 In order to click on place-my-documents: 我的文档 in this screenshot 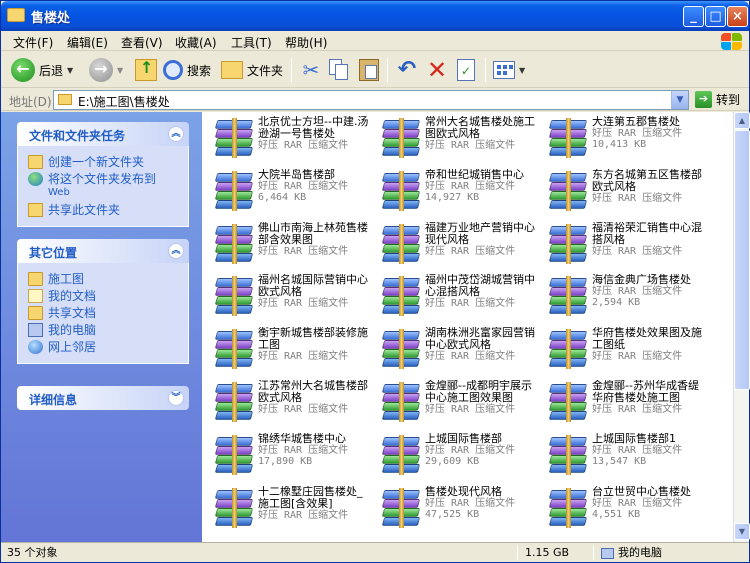, I will do `click(108, 296)`.